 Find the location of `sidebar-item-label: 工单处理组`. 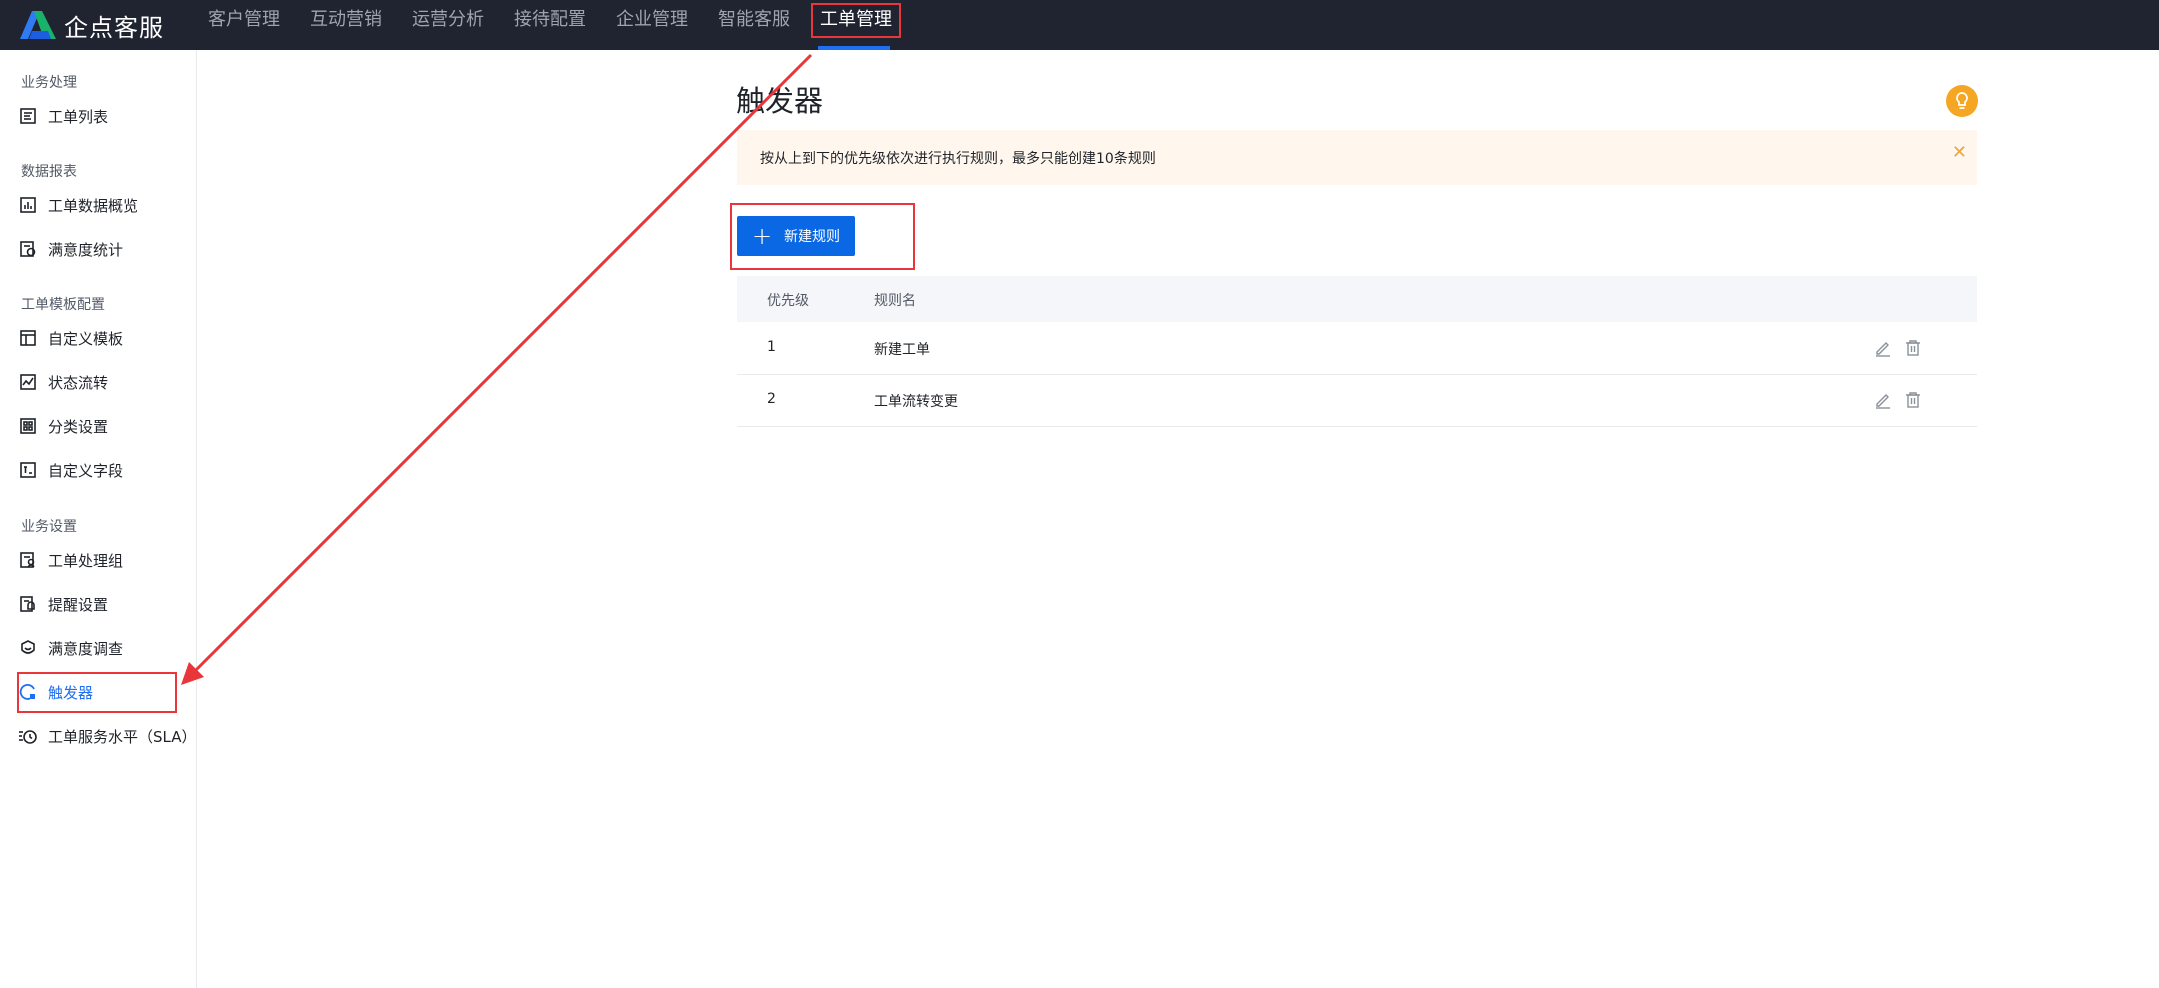

sidebar-item-label: 工单处理组 is located at coordinates (86, 560).